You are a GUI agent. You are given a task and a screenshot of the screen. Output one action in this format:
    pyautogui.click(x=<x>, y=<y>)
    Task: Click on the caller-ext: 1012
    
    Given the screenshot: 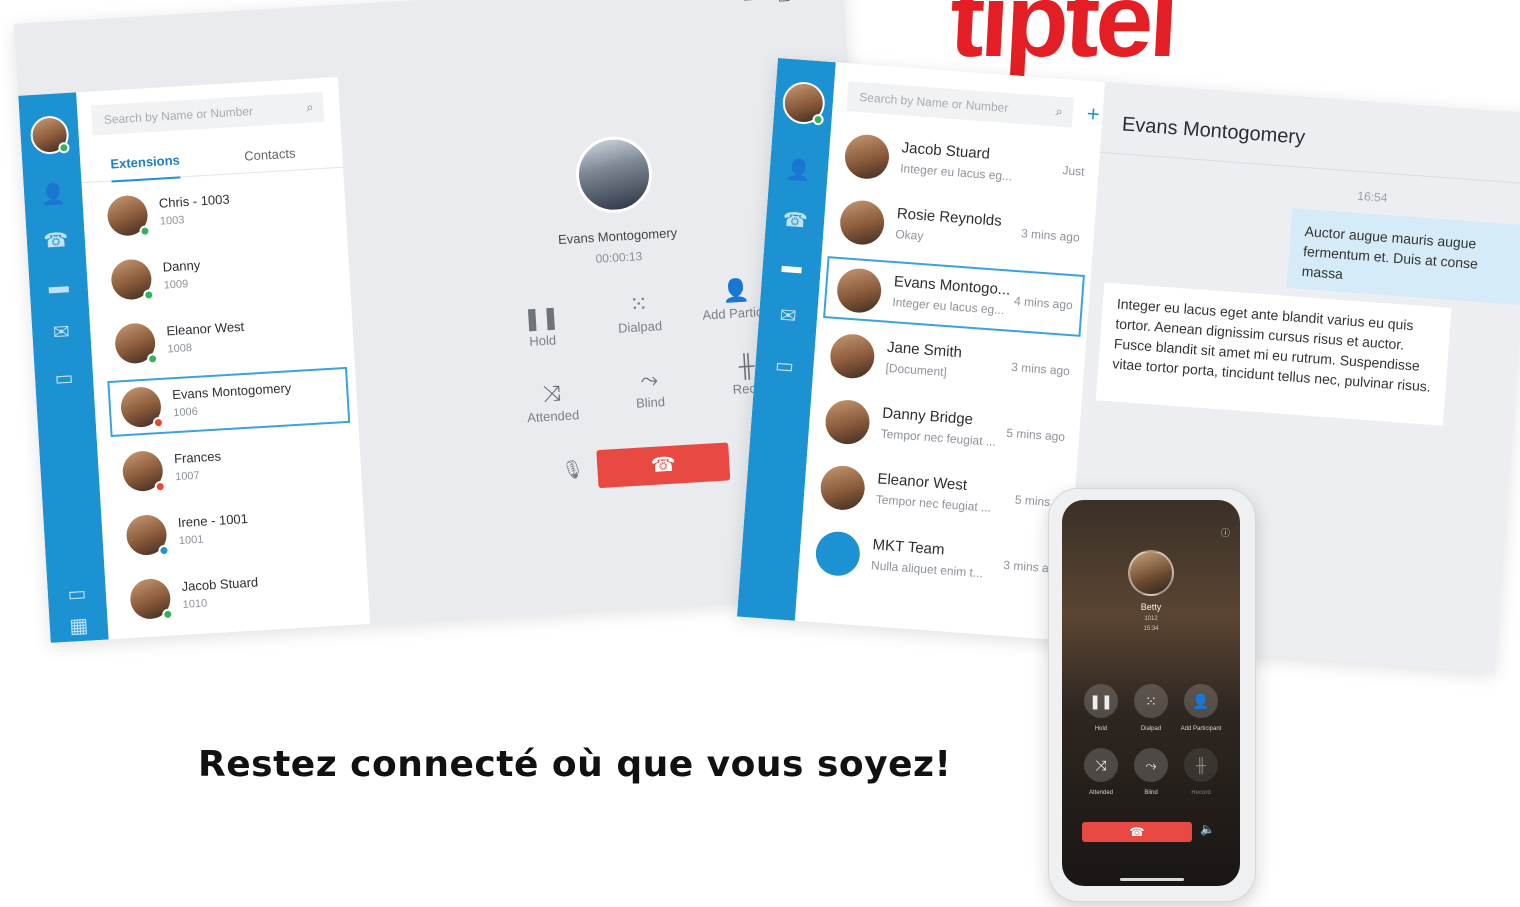 What is the action you would take?
    pyautogui.click(x=1151, y=619)
    